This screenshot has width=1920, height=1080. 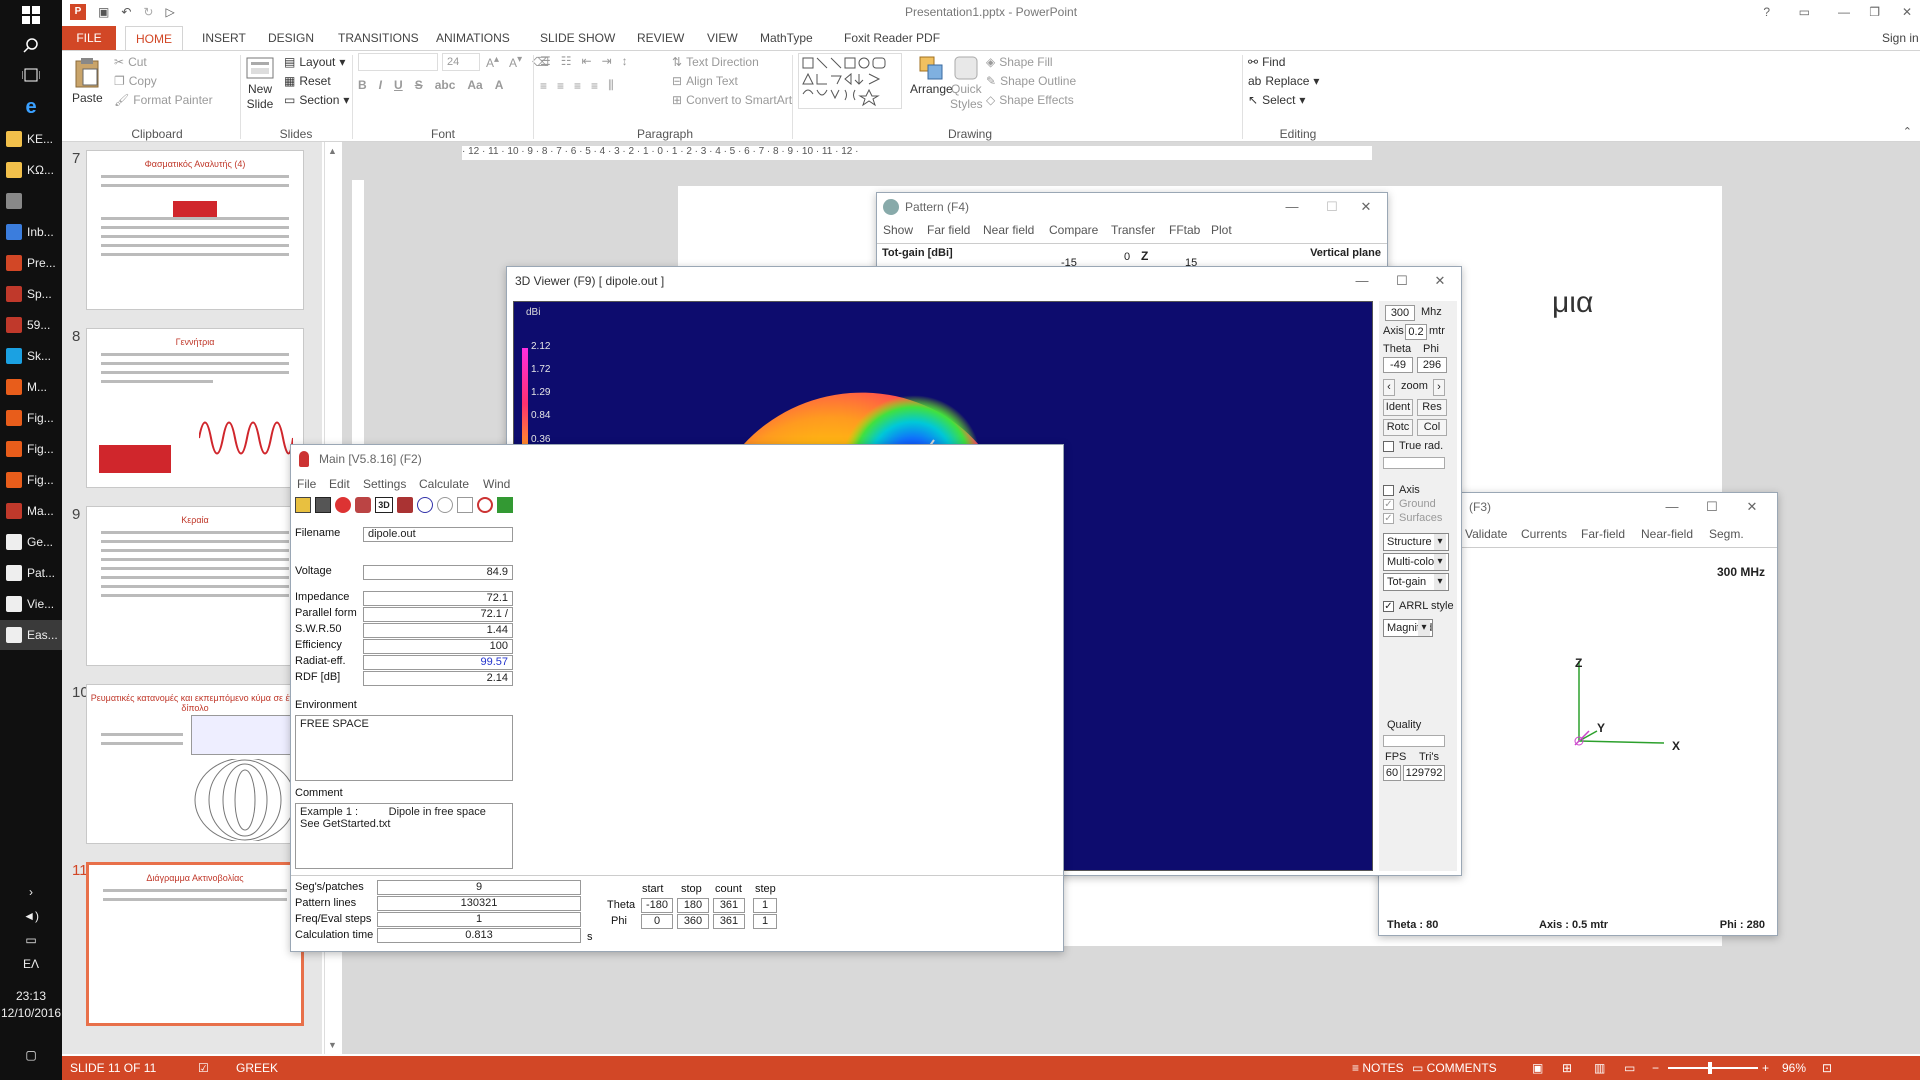 I want to click on collapse-ribbon-icon: ⌃, so click(x=1907, y=131).